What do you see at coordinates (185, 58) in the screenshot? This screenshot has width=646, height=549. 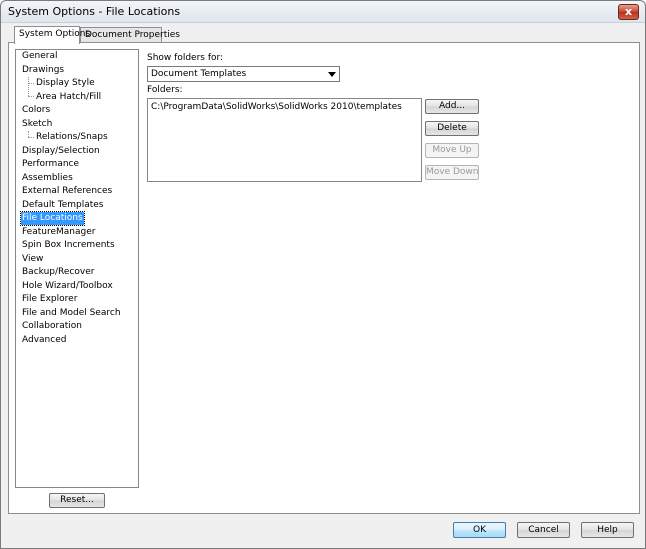 I see `show-folders-label: Show folders for:` at bounding box center [185, 58].